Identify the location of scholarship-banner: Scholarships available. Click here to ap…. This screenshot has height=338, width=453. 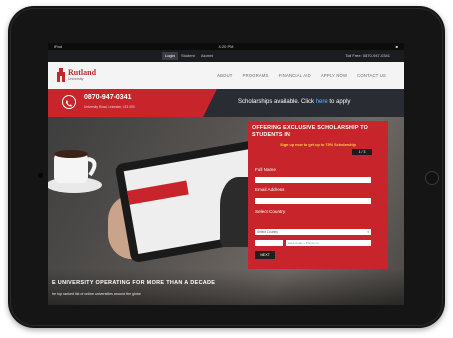
(294, 102).